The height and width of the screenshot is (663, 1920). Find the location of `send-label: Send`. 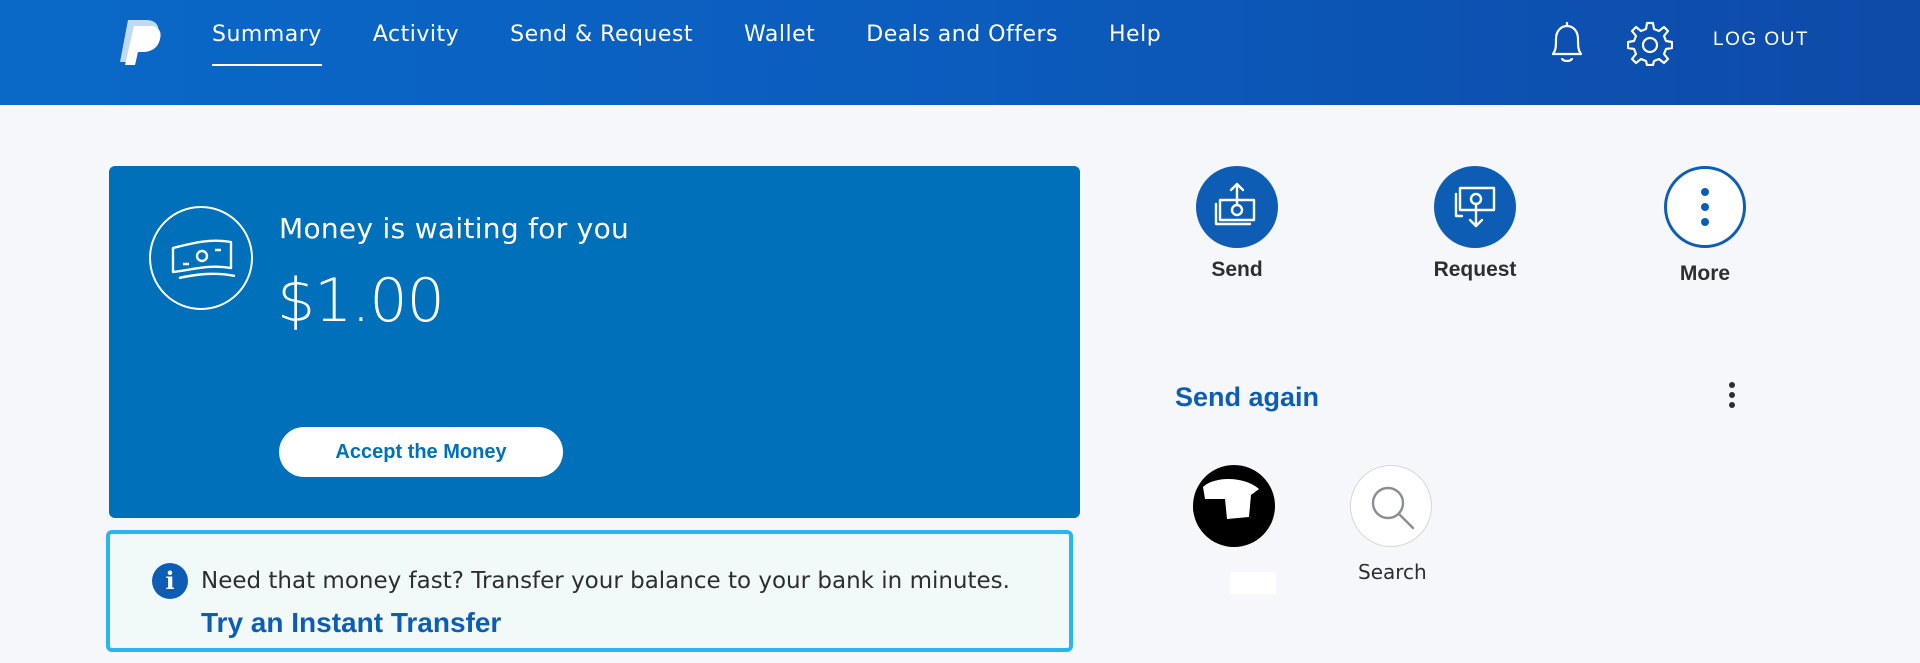

send-label: Send is located at coordinates (1237, 269).